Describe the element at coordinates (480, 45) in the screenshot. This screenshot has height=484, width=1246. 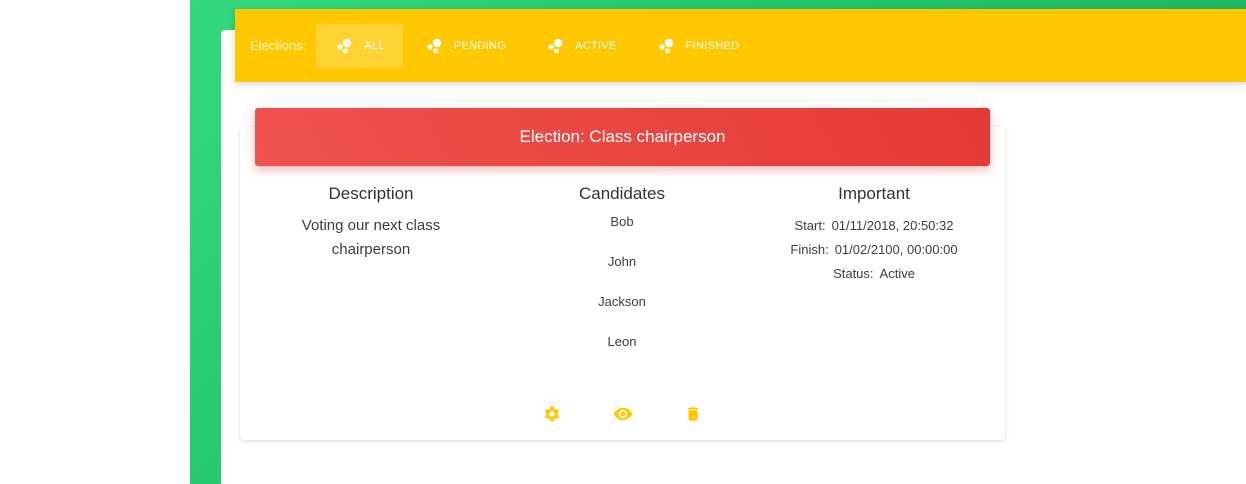
I see `filter-pending-label: PENDING` at that location.